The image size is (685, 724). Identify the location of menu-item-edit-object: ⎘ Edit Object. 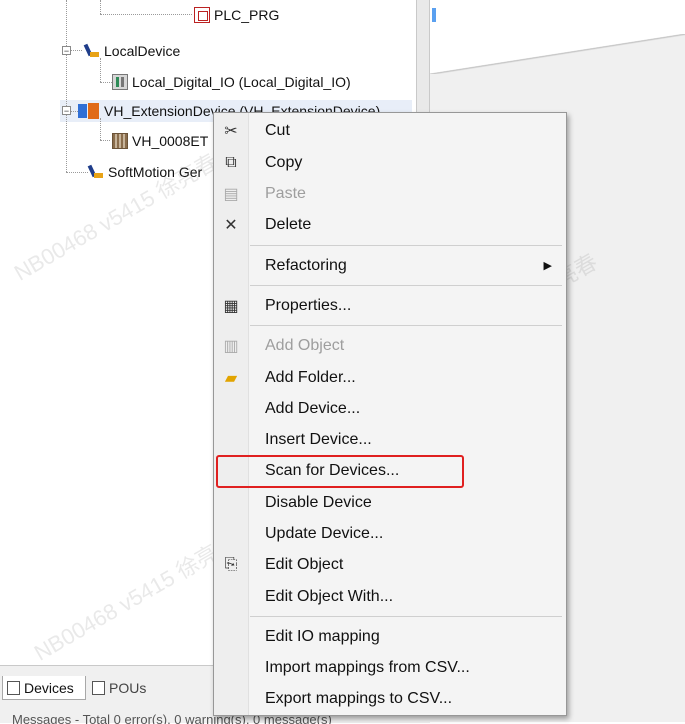
(390, 564).